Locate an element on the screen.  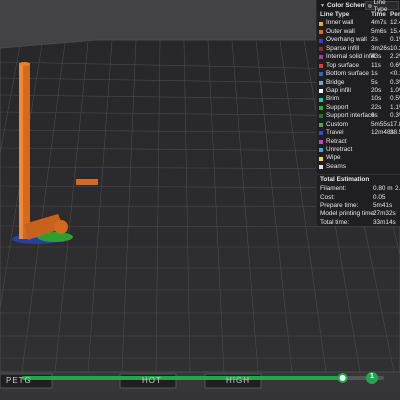
estimation-row: Total time: 33m14s is located at coordinates (358, 223).